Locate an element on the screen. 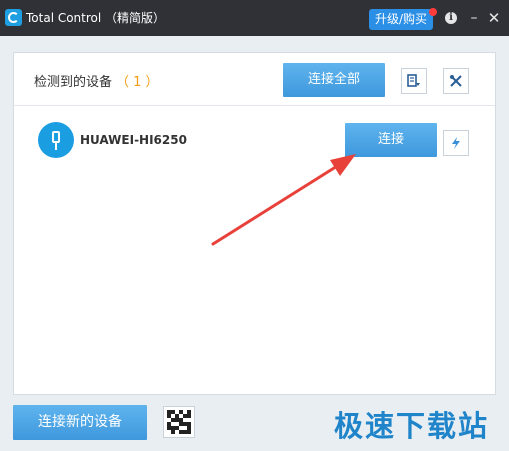  connect-new-device-button: 连接新的设备 is located at coordinates (80, 422).